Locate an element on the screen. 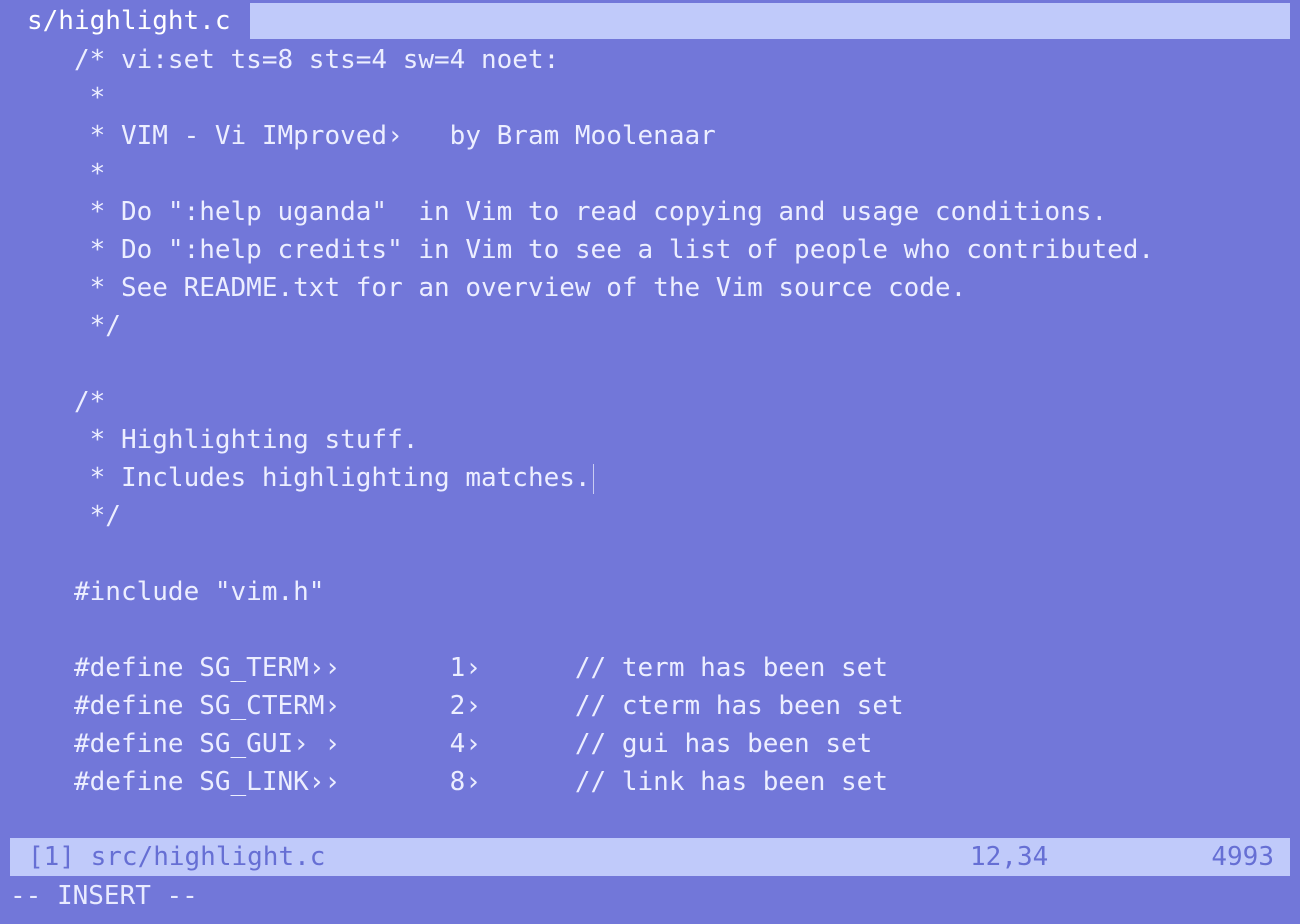 This screenshot has width=1300, height=924. status-filename: [1] src/highlight.c is located at coordinates (177, 857).